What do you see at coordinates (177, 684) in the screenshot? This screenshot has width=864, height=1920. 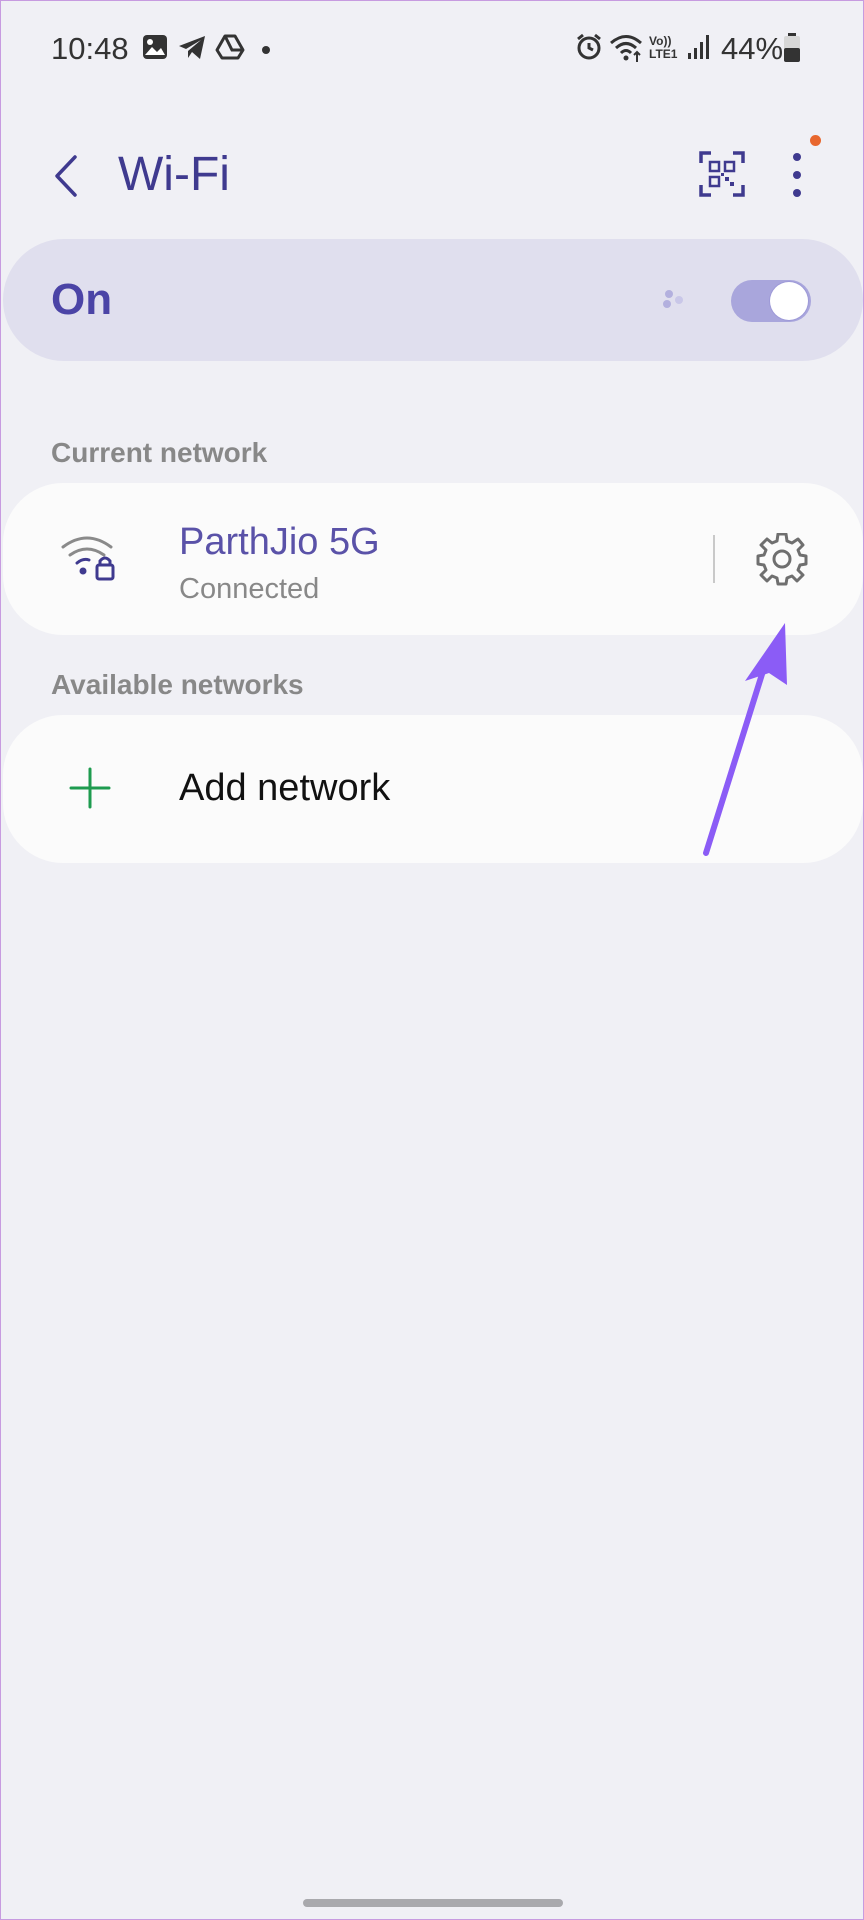 I see `available-networks-header: Available networks` at bounding box center [177, 684].